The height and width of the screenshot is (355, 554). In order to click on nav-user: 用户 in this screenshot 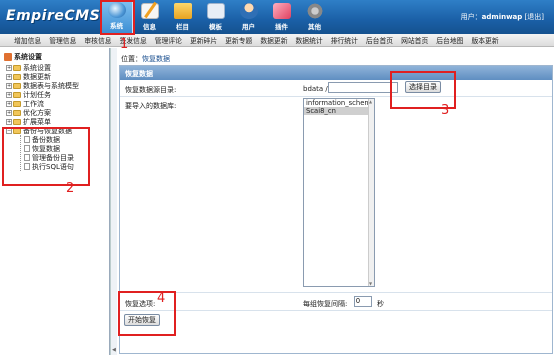, I will do `click(248, 17)`.